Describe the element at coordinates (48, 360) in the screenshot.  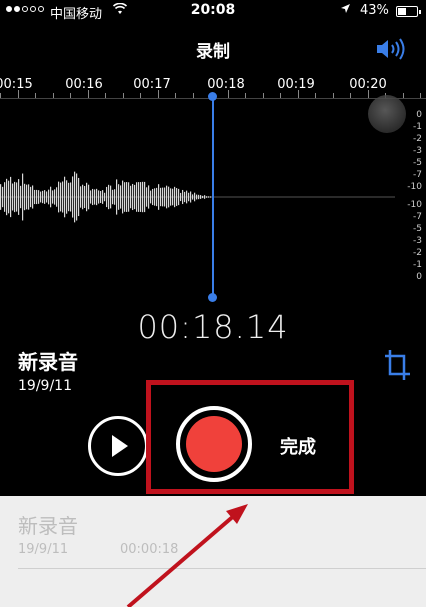
I see `recording-name: 新录音` at that location.